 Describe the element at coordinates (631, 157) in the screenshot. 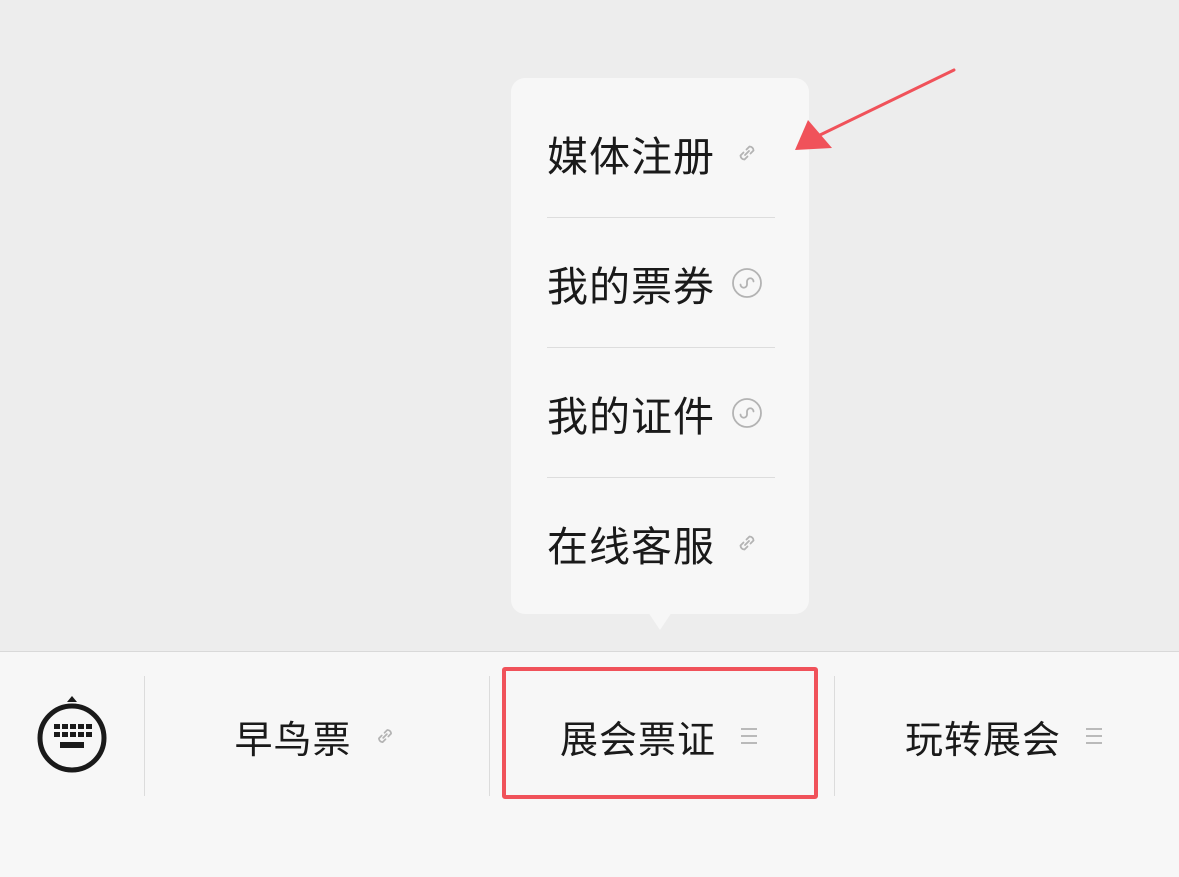

I see `submenu-item-label: 媒体注册` at that location.